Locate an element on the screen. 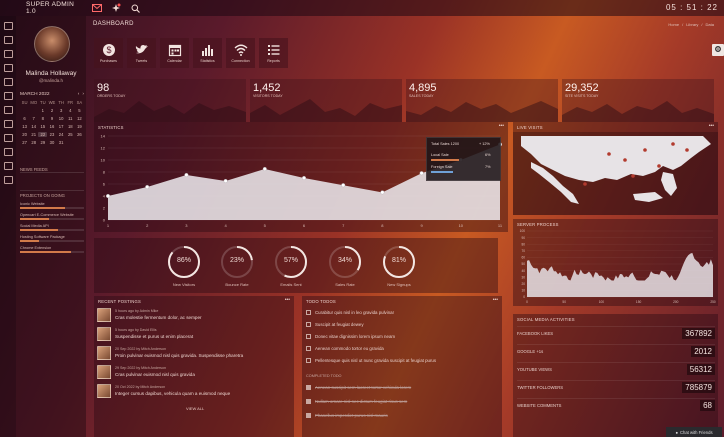 This screenshot has width=724, height=437. calendar-day: 9 is located at coordinates (51, 118).